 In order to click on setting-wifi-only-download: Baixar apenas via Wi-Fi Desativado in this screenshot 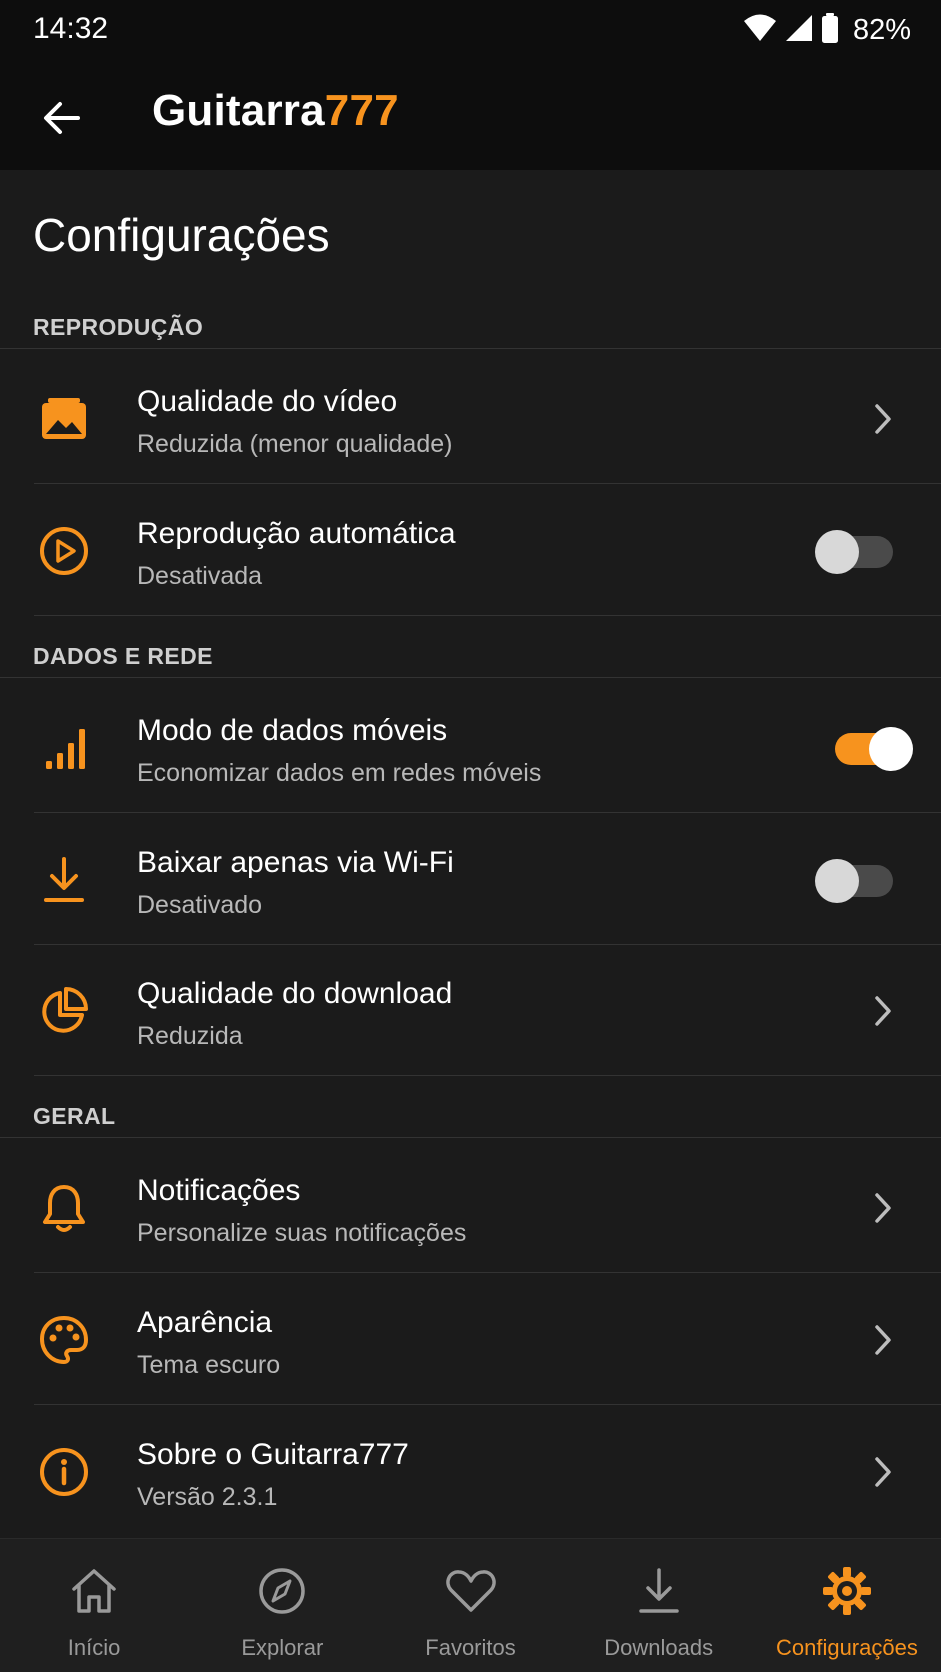, I will do `click(470, 879)`.